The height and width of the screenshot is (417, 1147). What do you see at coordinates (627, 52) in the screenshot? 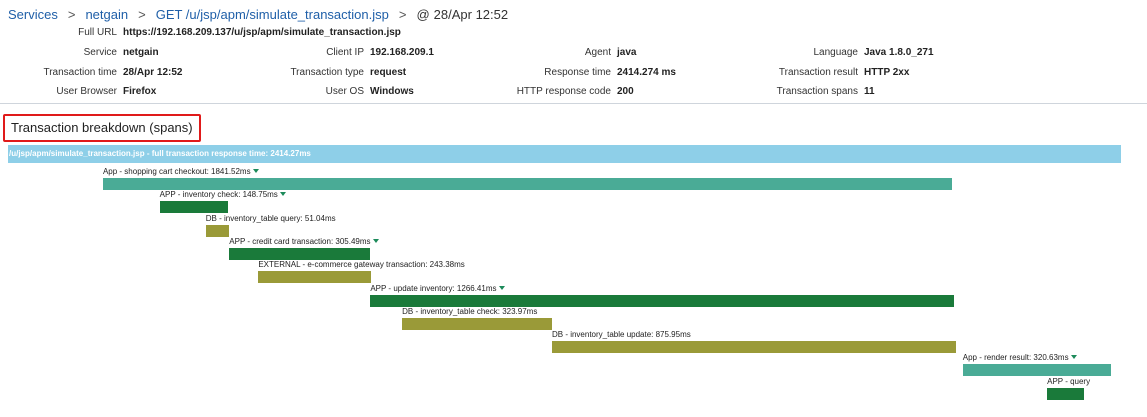
I see `agent-value: java` at bounding box center [627, 52].